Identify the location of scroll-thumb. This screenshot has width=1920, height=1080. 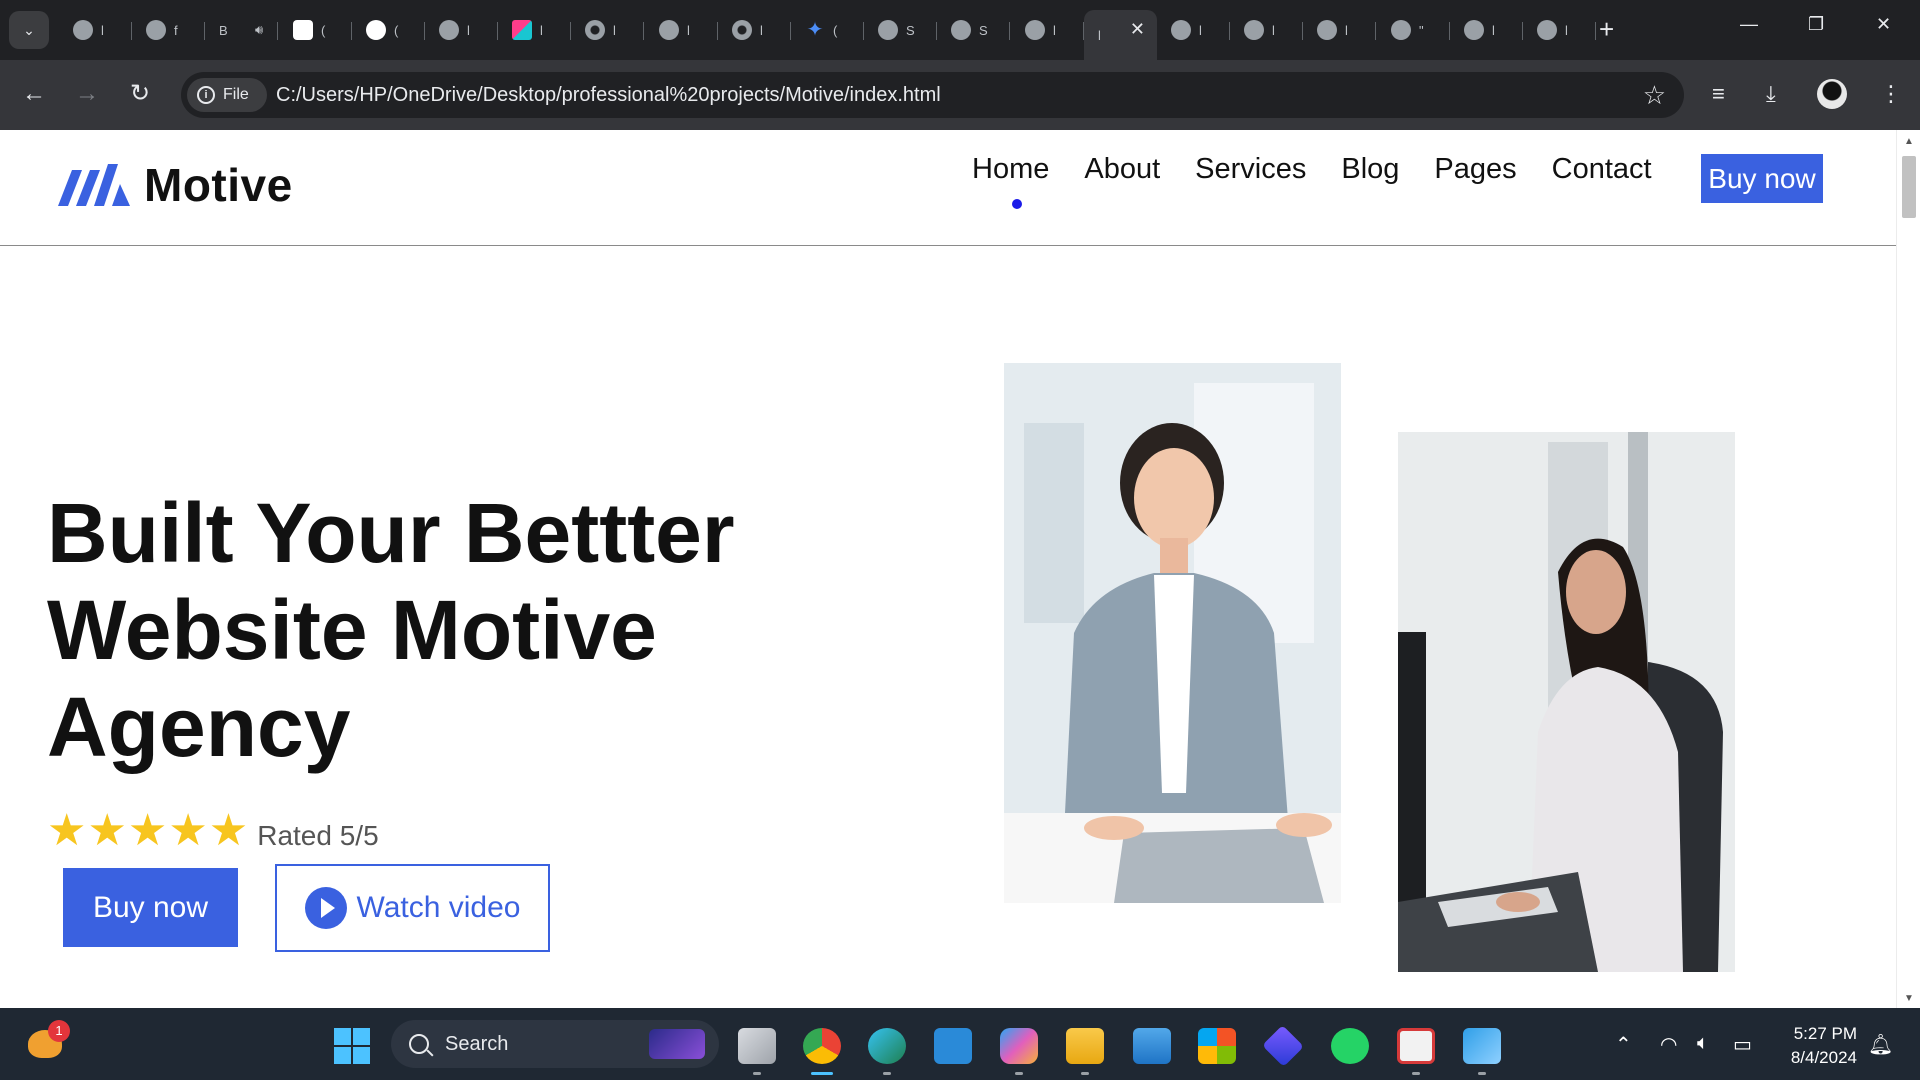
(1909, 187).